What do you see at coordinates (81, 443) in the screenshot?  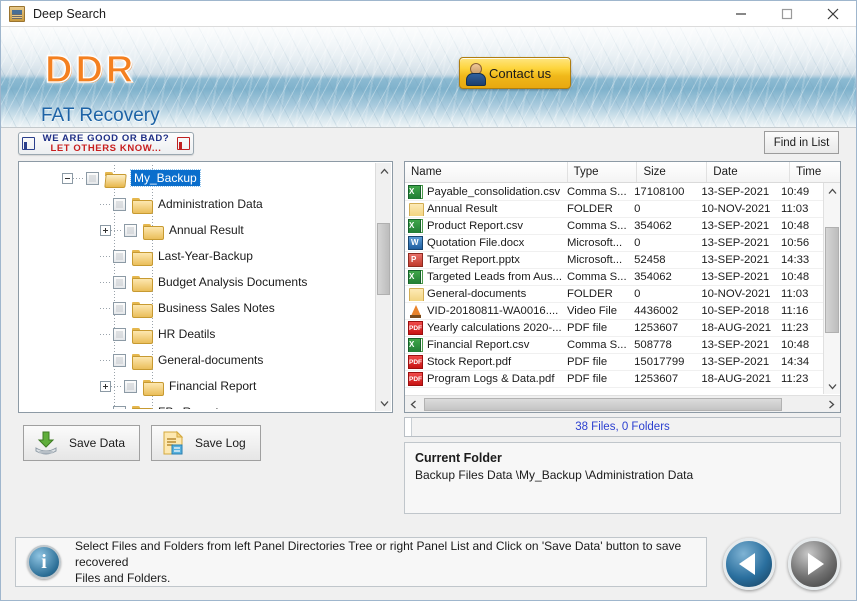 I see `save-data-button: Save Data` at bounding box center [81, 443].